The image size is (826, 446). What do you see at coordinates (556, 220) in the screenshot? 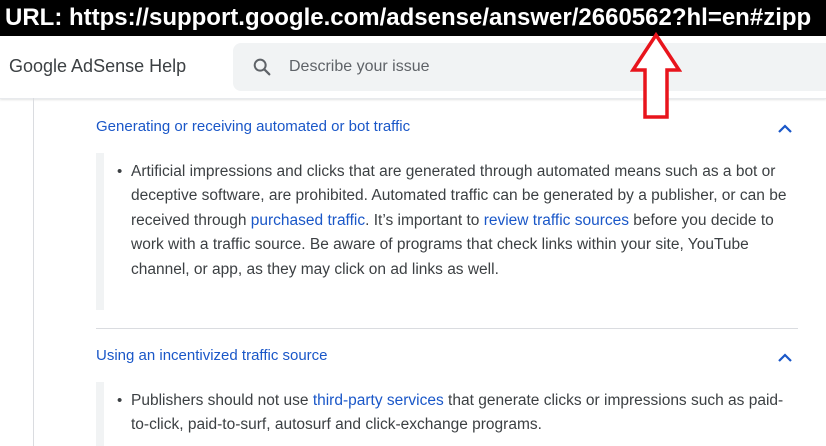
I see `review-traffic-sources-link: review traffic sources` at bounding box center [556, 220].